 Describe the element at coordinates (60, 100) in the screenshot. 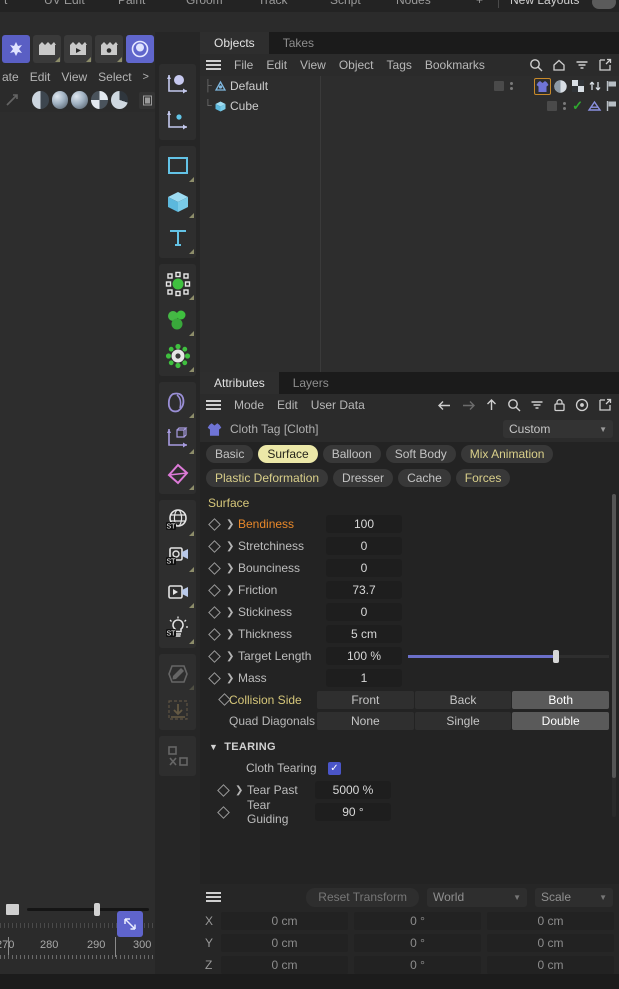

I see `shader-sphere-icon` at that location.